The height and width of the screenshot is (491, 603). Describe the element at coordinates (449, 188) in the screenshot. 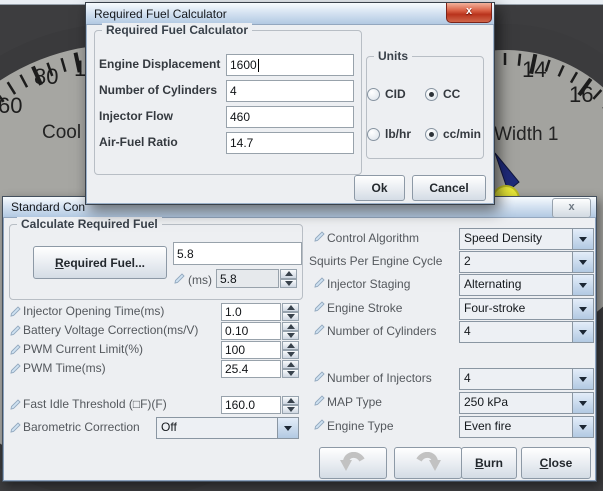

I see `cancel-button: Cancel` at that location.